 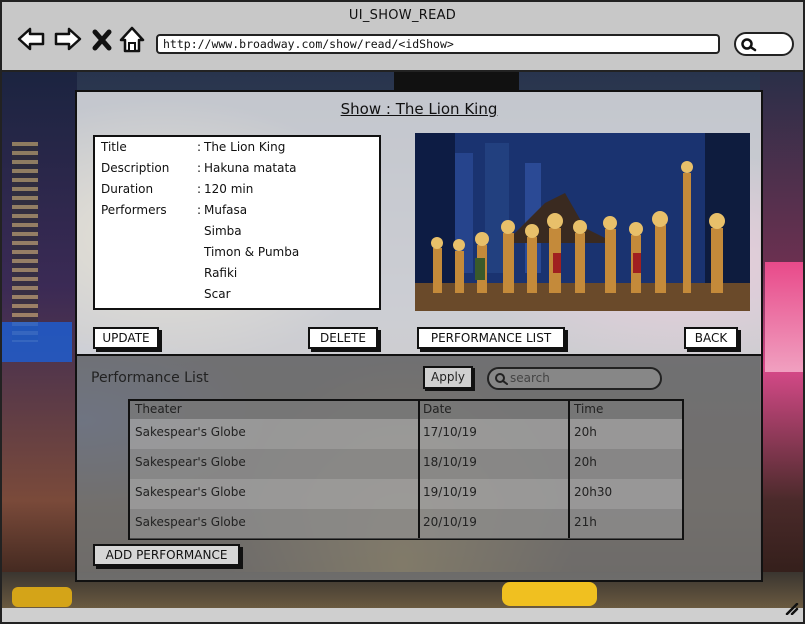 I want to click on performance-list-button: PERFORMANCE LIST, so click(x=491, y=338).